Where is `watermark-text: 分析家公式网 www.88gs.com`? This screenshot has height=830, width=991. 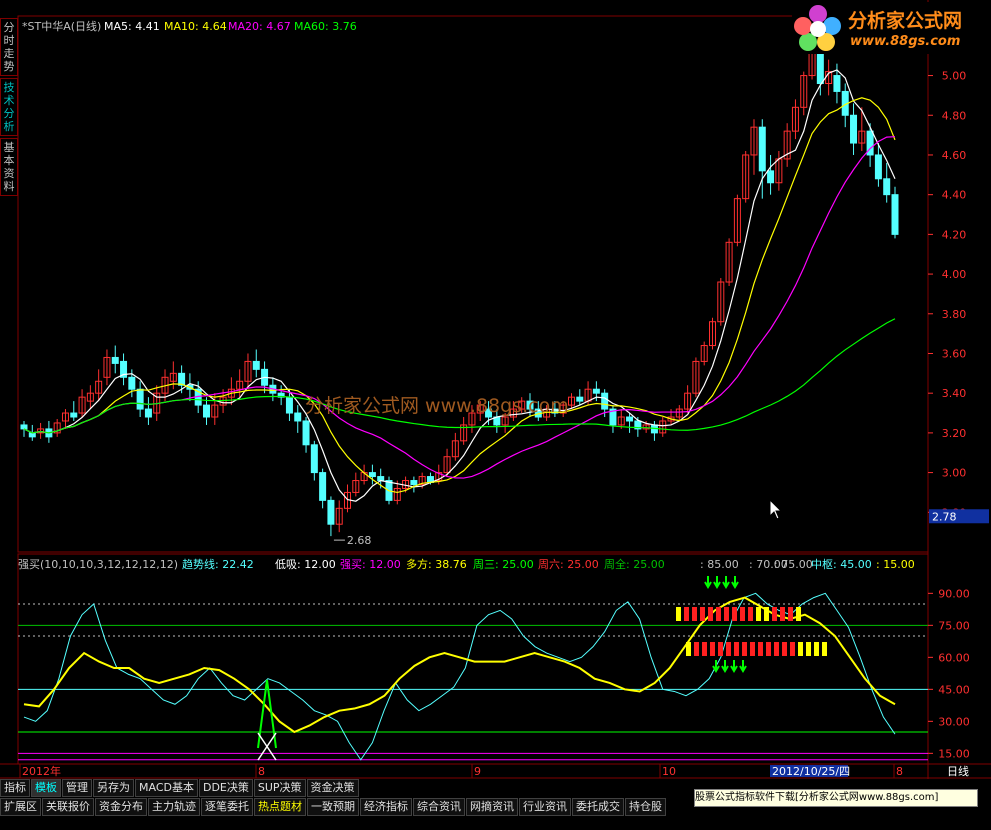
watermark-text: 分析家公式网 www.88gs.com is located at coordinates (437, 406).